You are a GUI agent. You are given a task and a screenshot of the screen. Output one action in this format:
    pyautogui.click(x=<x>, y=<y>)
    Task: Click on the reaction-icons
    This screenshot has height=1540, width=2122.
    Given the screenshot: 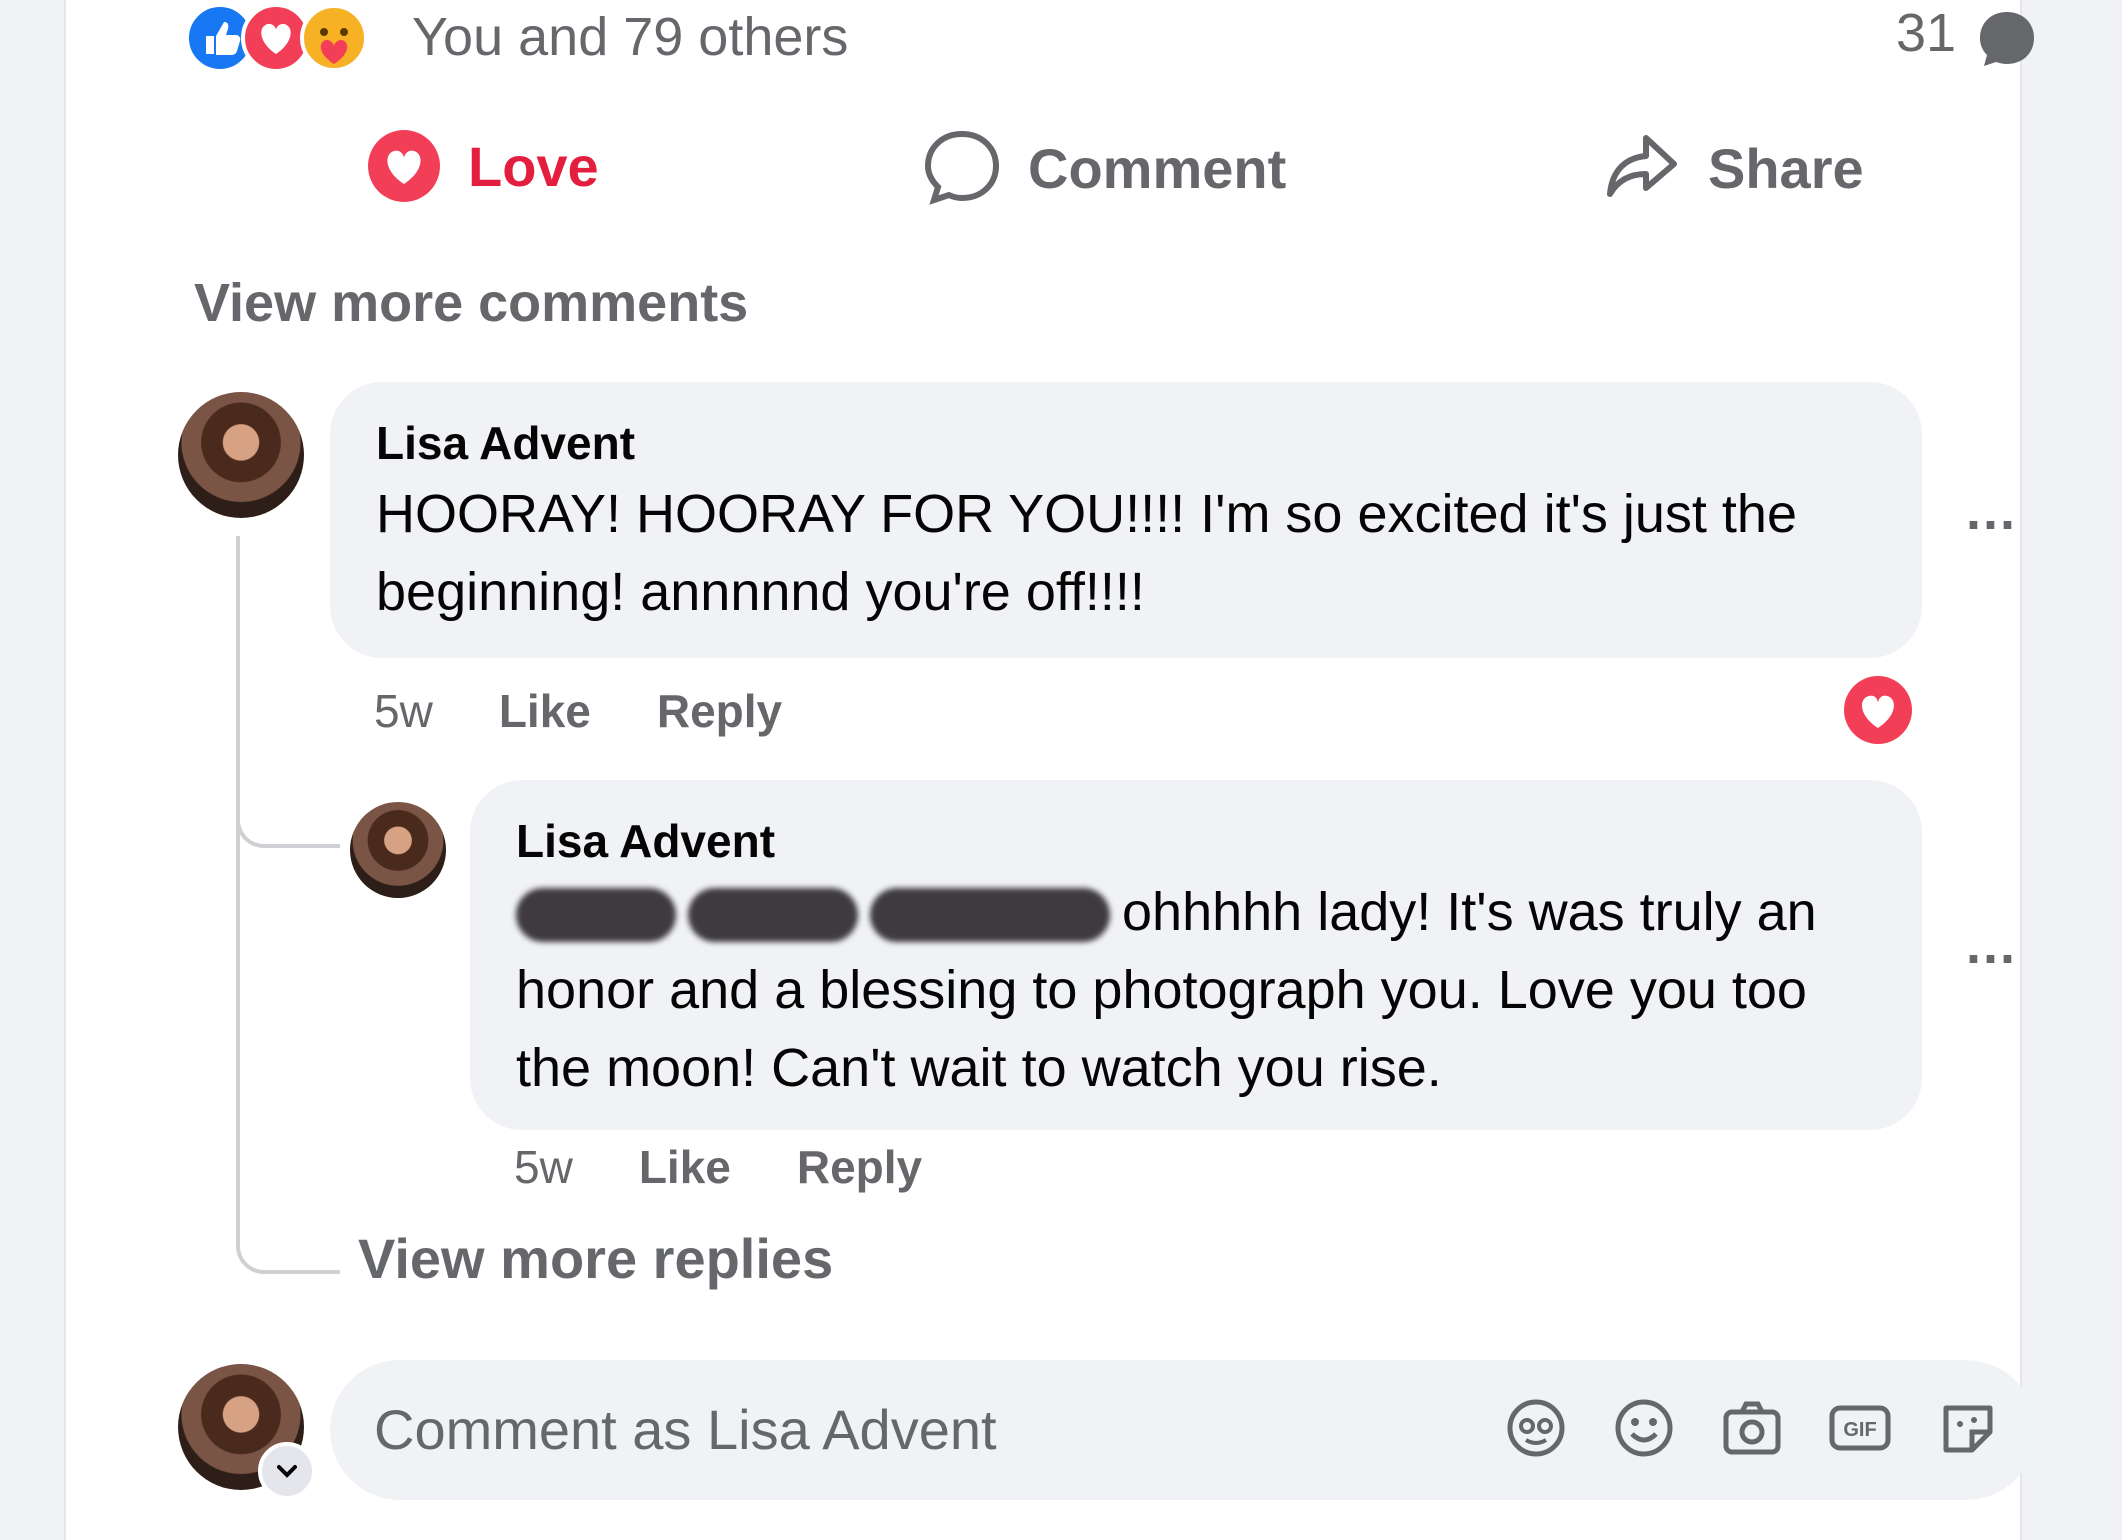 What is the action you would take?
    pyautogui.click(x=289, y=37)
    